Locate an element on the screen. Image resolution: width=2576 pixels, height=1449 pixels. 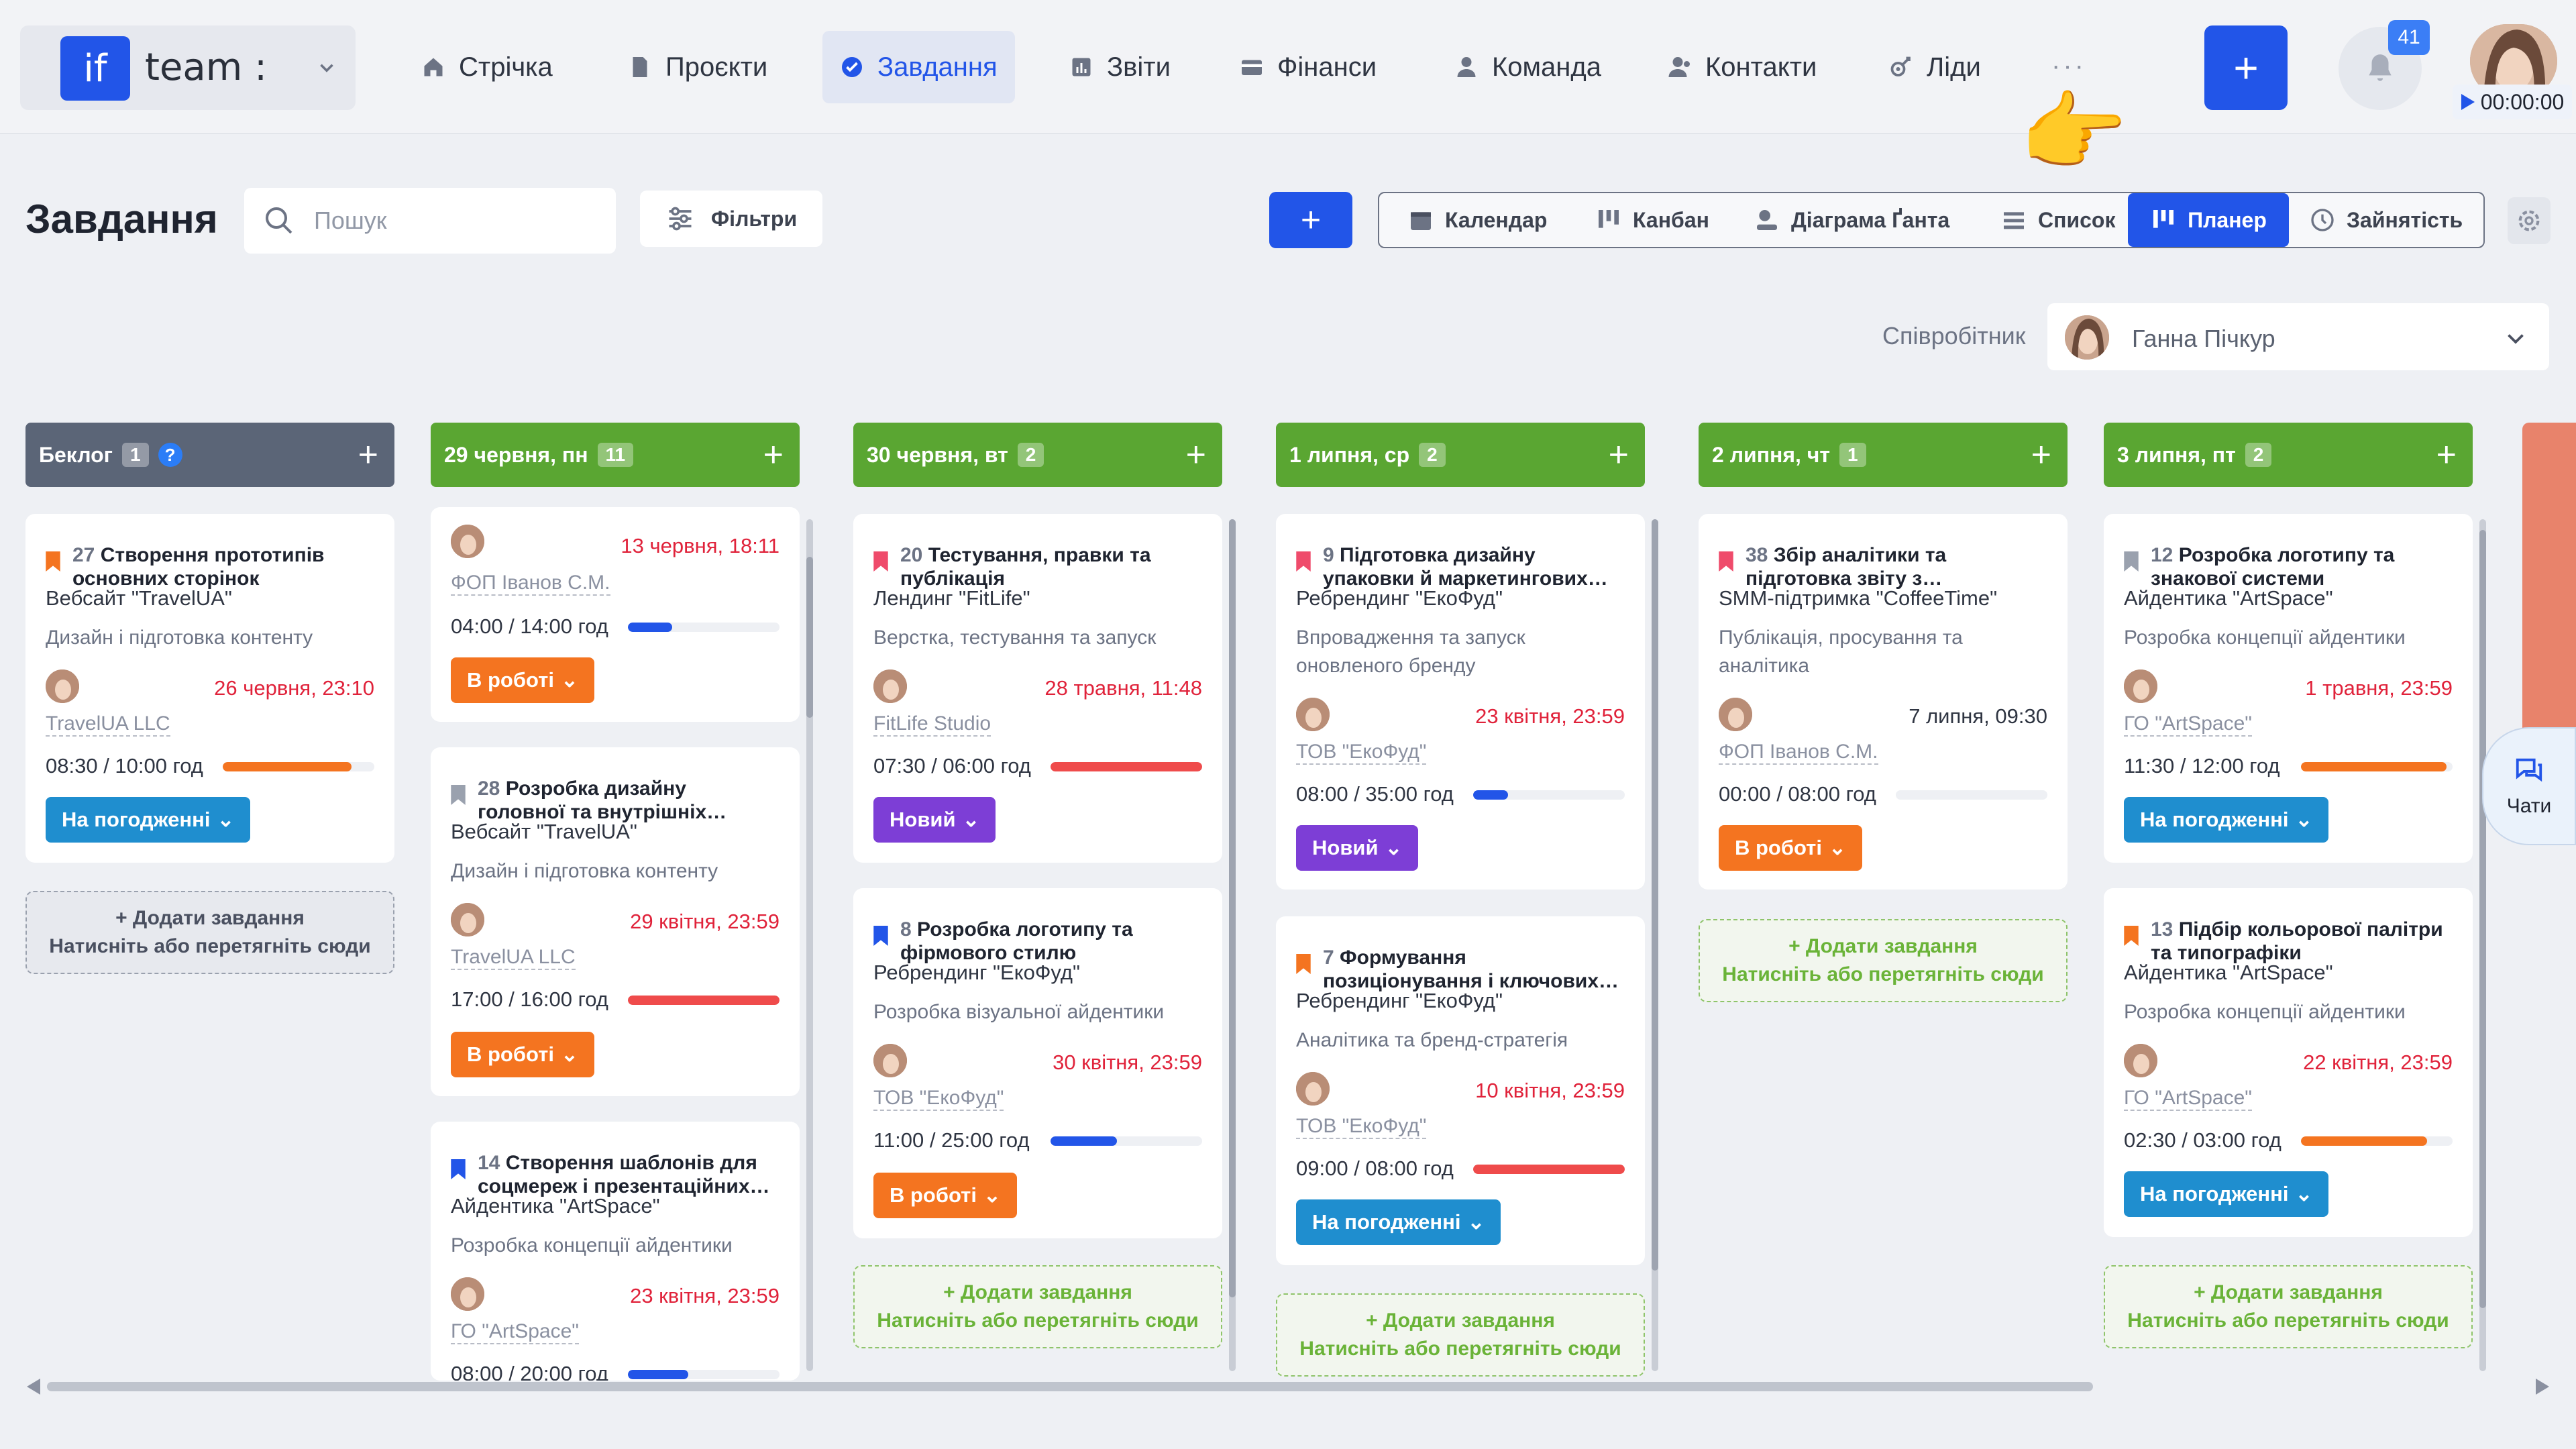
nav-projects: Проєкти is located at coordinates (697, 67).